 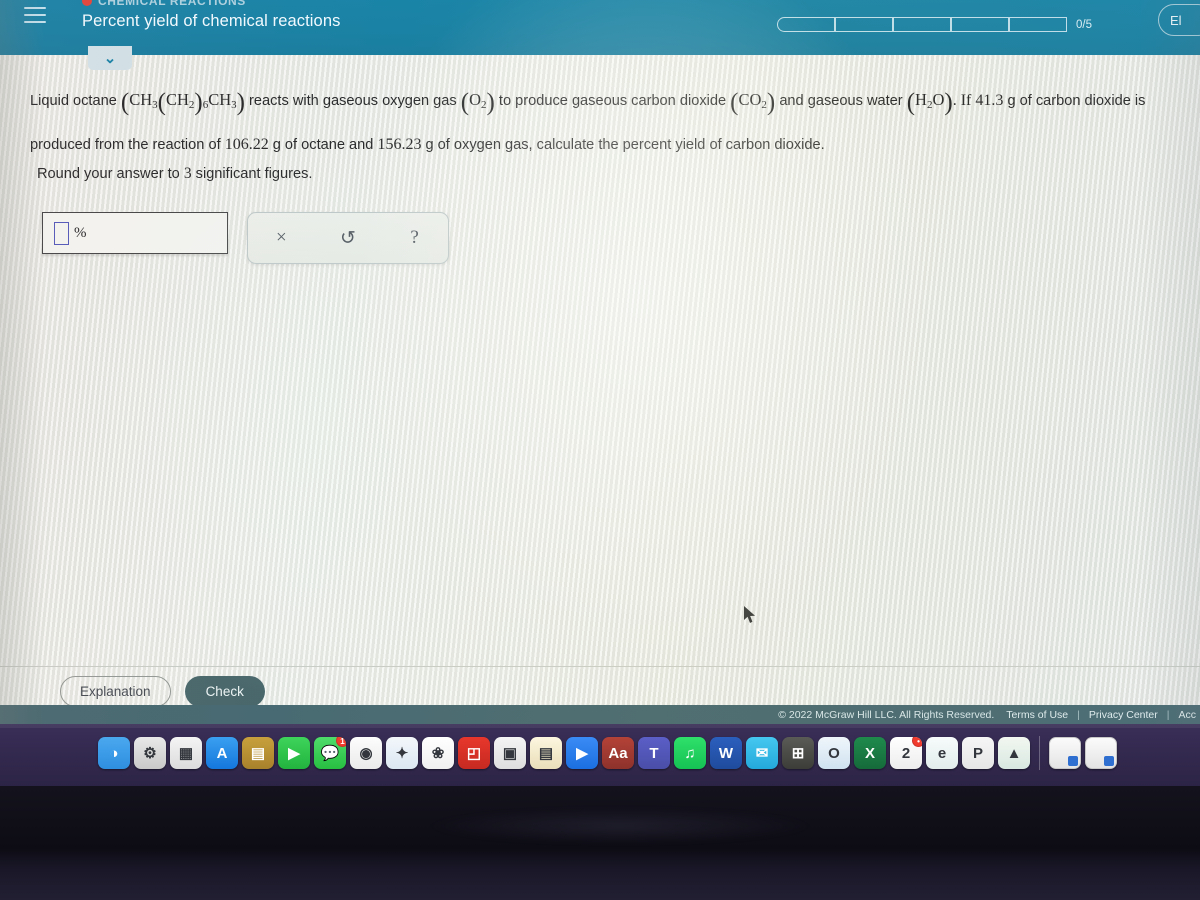 I want to click on progress-bar: 0/5, so click(x=934, y=24).